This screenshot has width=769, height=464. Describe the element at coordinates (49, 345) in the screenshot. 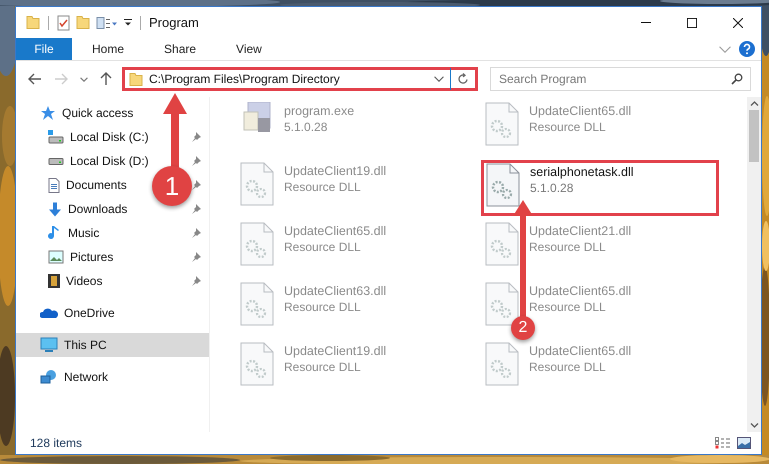

I see `monitor-icon` at that location.